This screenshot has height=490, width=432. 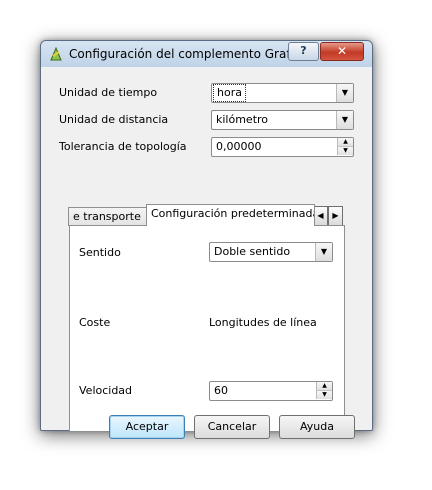 I want to click on direction-select: Doble sentido ▼, so click(x=271, y=252).